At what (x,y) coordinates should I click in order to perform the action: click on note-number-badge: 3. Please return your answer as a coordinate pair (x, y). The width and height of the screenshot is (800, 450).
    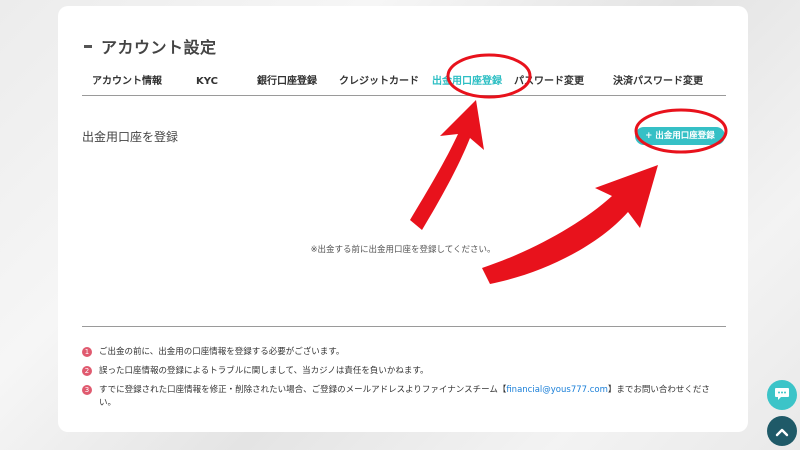
    Looking at the image, I should click on (87, 390).